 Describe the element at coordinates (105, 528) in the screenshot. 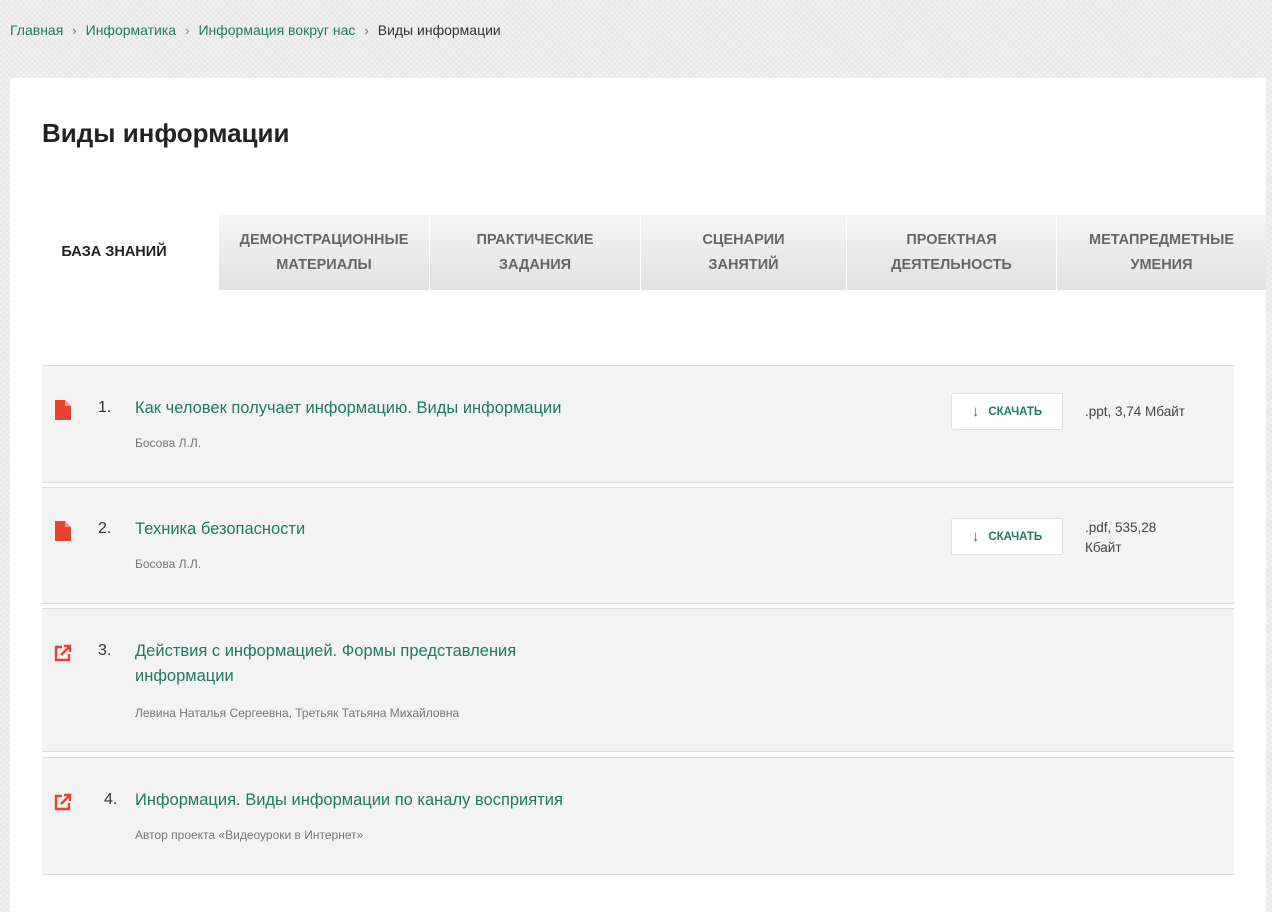

I see `item-number: 2.` at that location.